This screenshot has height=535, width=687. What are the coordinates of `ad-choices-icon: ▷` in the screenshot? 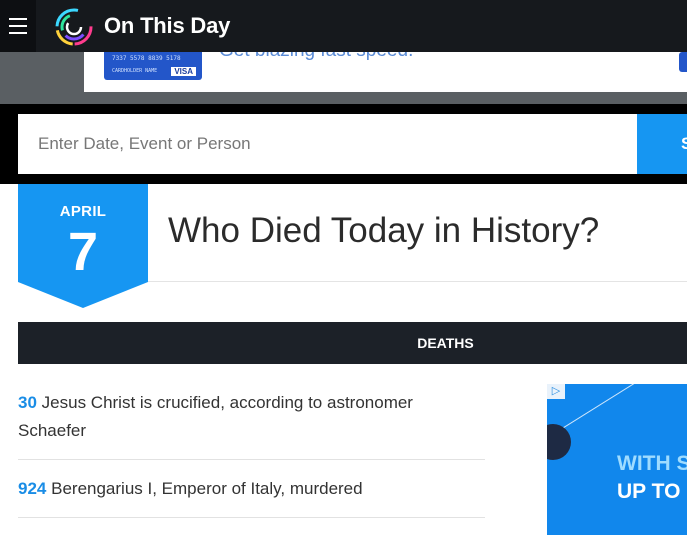 It's located at (556, 391).